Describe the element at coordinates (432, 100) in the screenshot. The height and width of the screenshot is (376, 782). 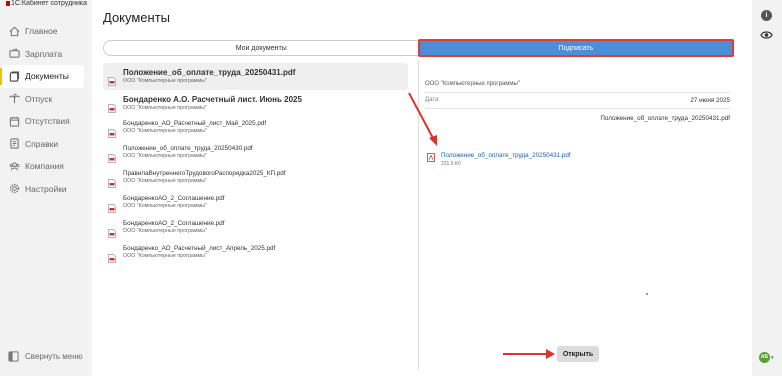
I see `date-label: Дата` at that location.